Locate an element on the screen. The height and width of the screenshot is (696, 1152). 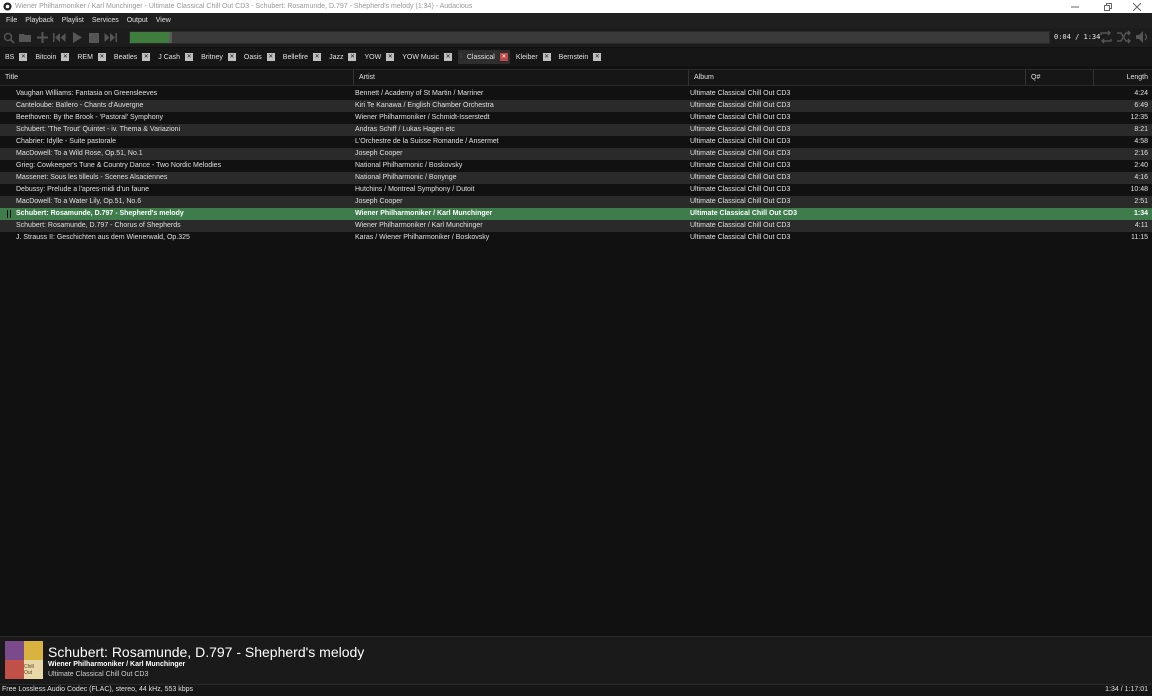
play-icon is located at coordinates (76, 37).